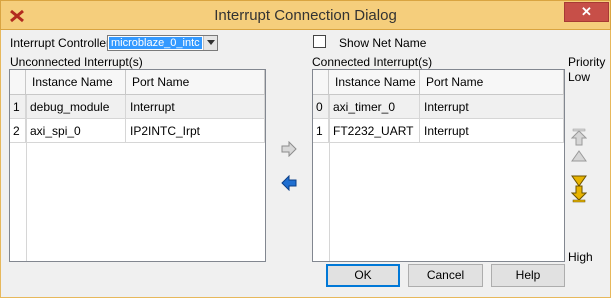 The image size is (611, 298). I want to click on row-index: 2, so click(18, 131).